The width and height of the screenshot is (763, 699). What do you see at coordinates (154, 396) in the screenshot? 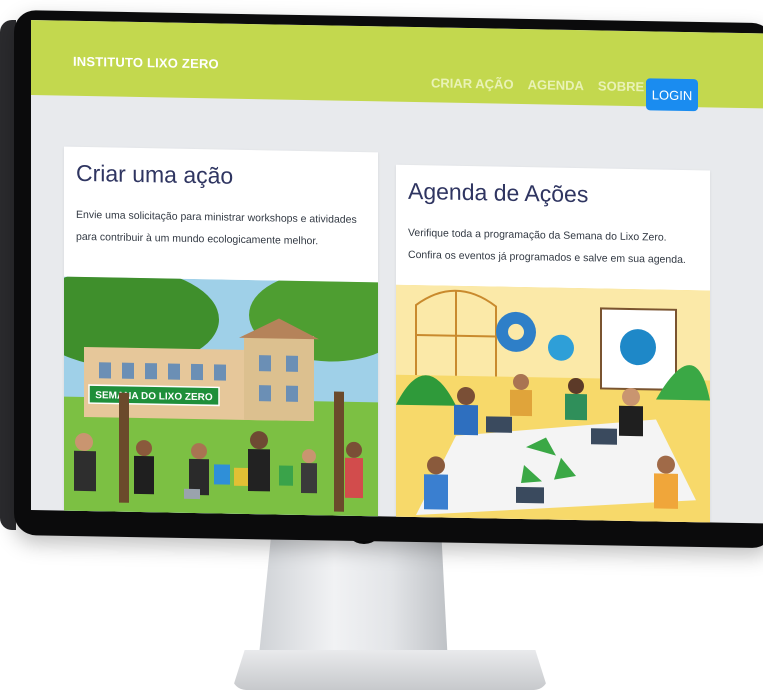
I see `banner-text: SEMANA DO LIXO ZERO` at bounding box center [154, 396].